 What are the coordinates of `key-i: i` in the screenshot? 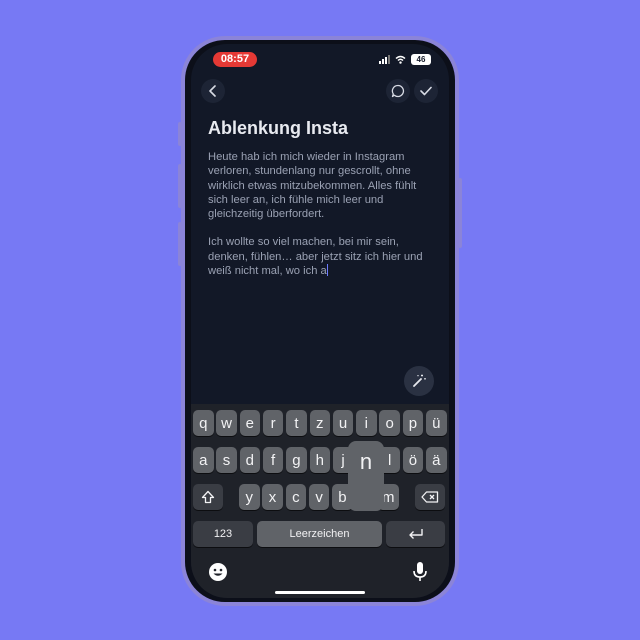 It's located at (366, 423).